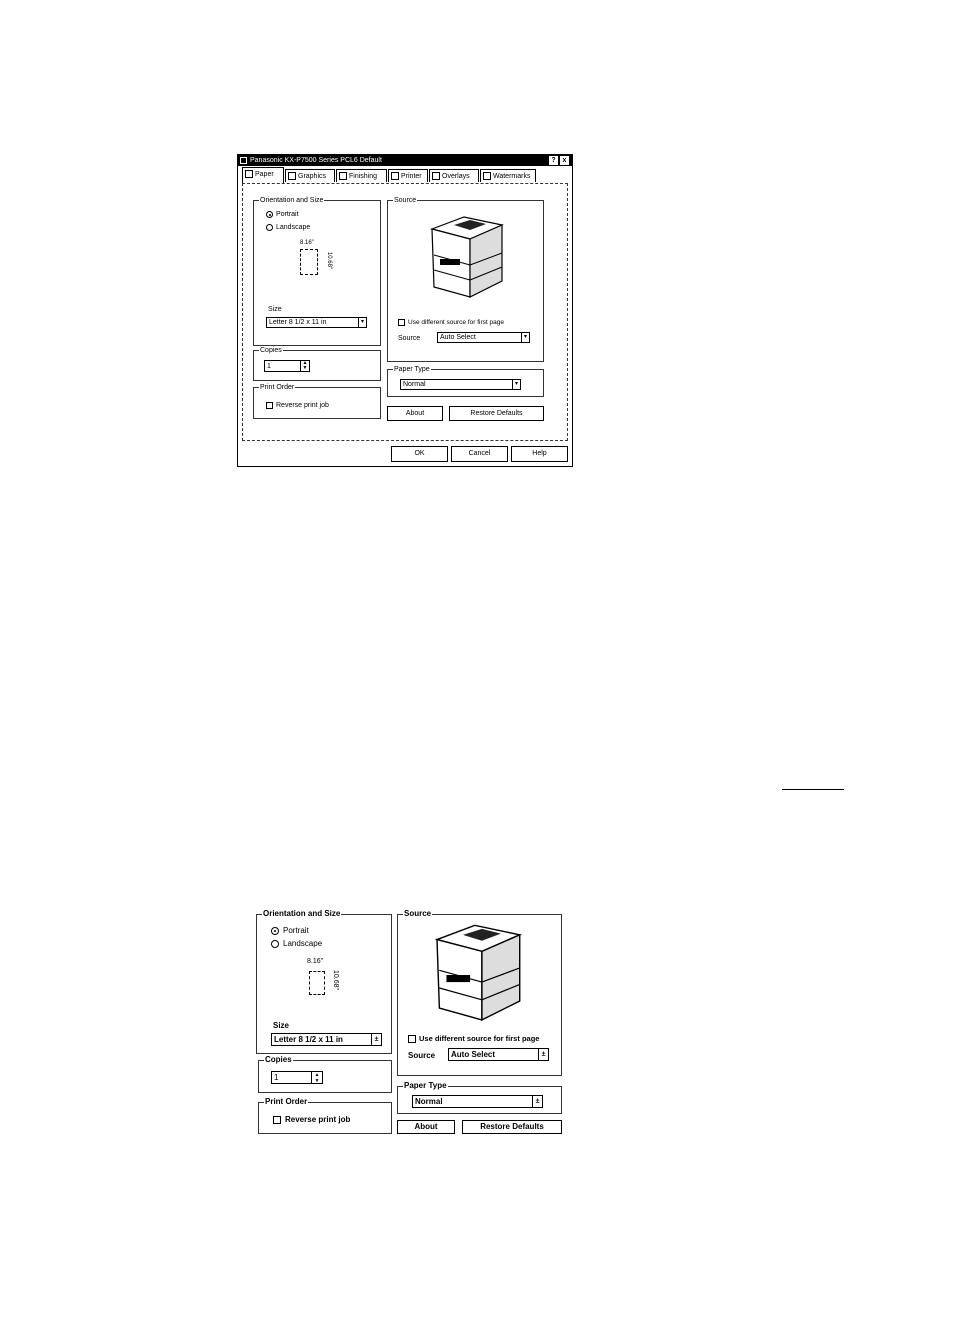 Image resolution: width=954 pixels, height=1324 pixels. Describe the element at coordinates (277, 387) in the screenshot. I see `print-order-group-title: Print Order` at that location.